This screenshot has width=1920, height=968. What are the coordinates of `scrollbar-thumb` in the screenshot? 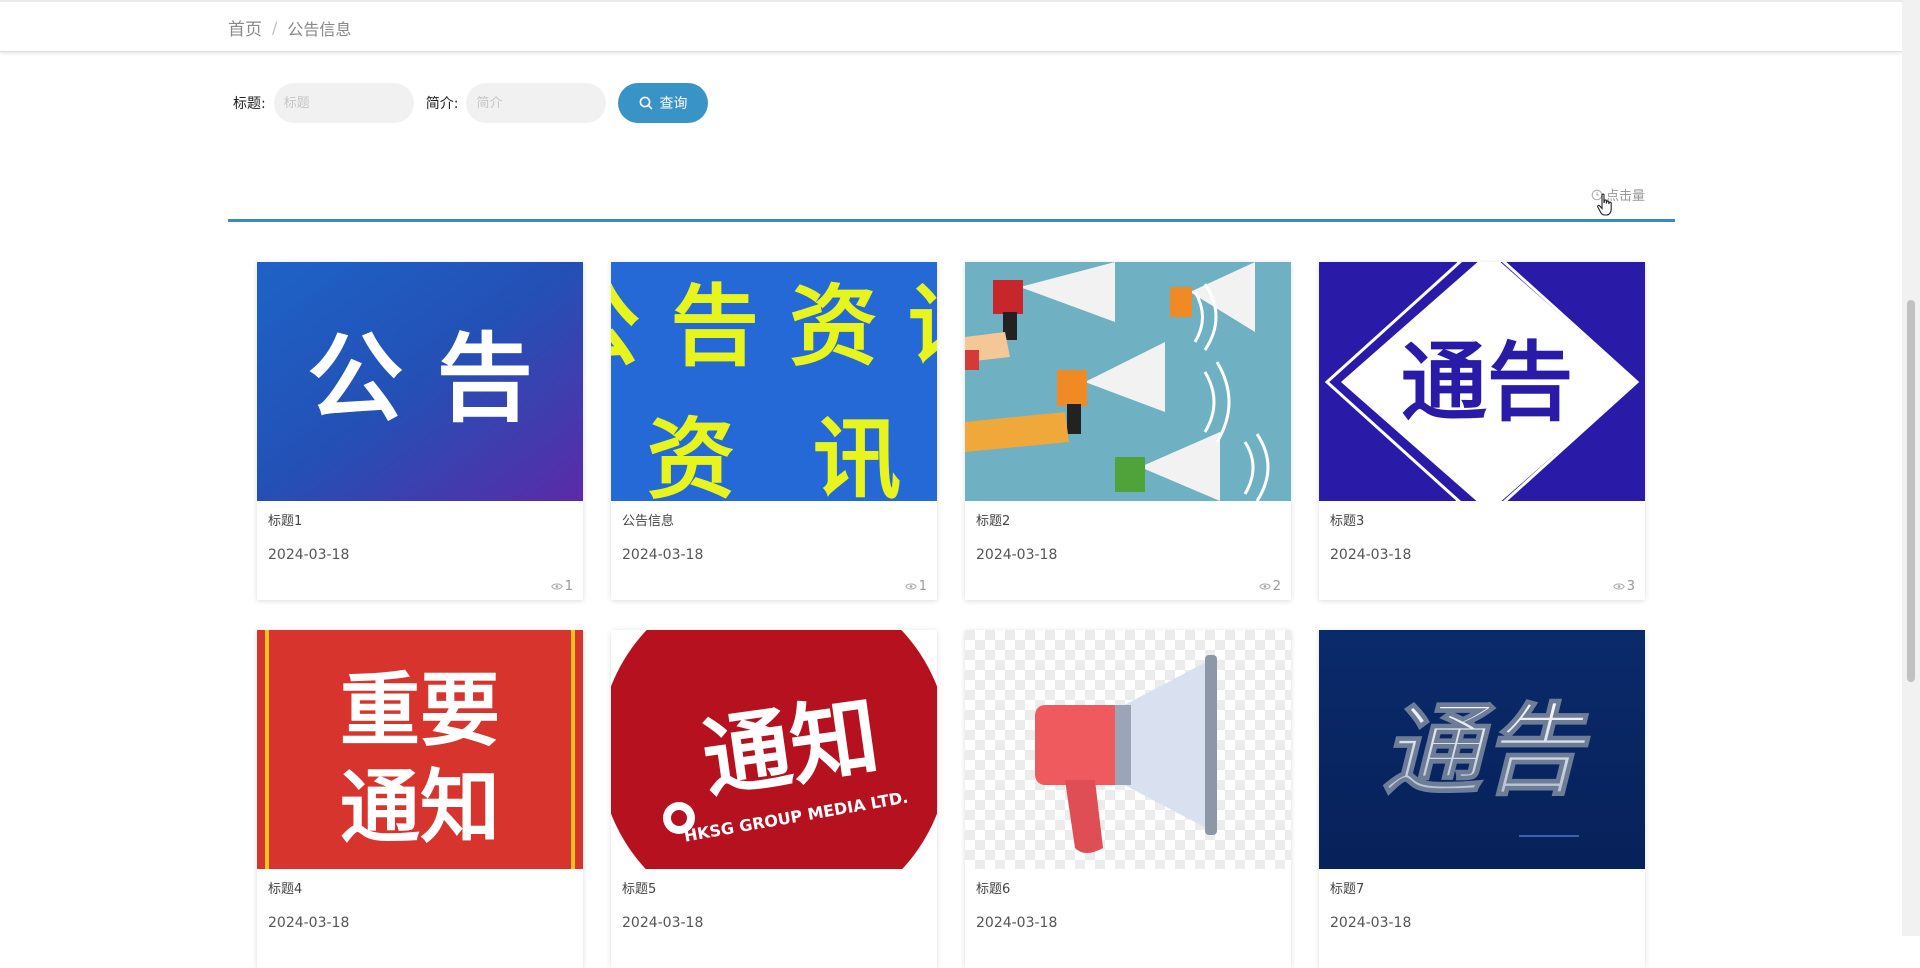 It's located at (1911, 491).